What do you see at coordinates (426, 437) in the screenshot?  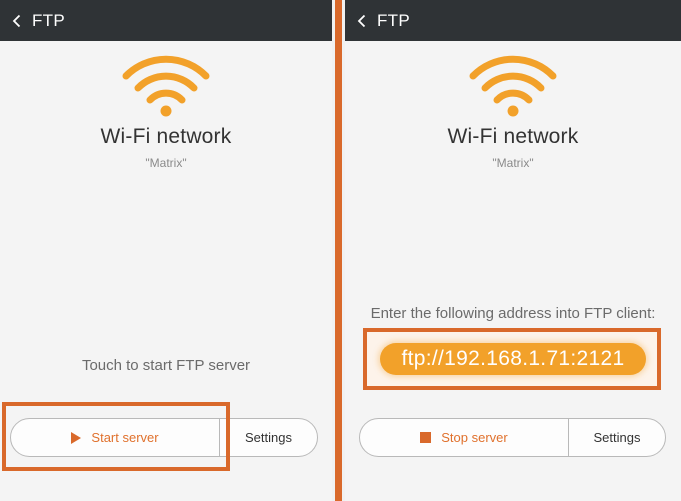 I see `stop-icon` at bounding box center [426, 437].